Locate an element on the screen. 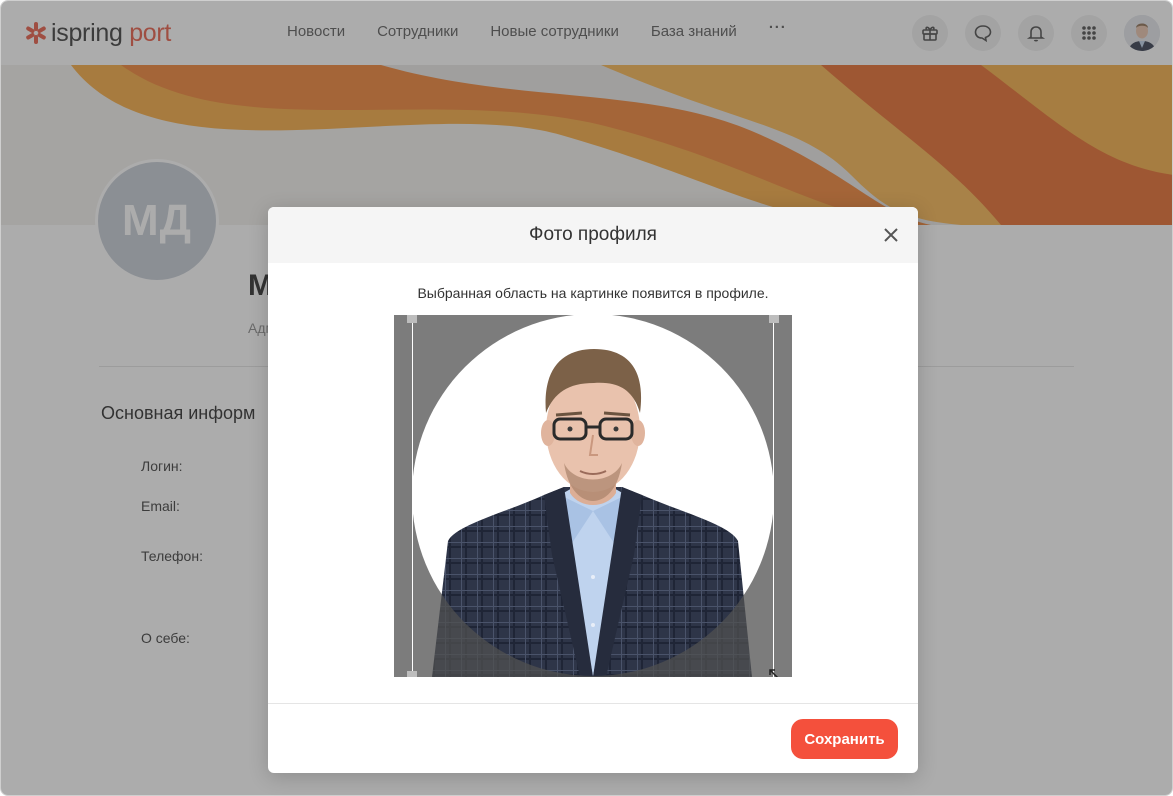 The image size is (1173, 796). close-icon is located at coordinates (891, 235).